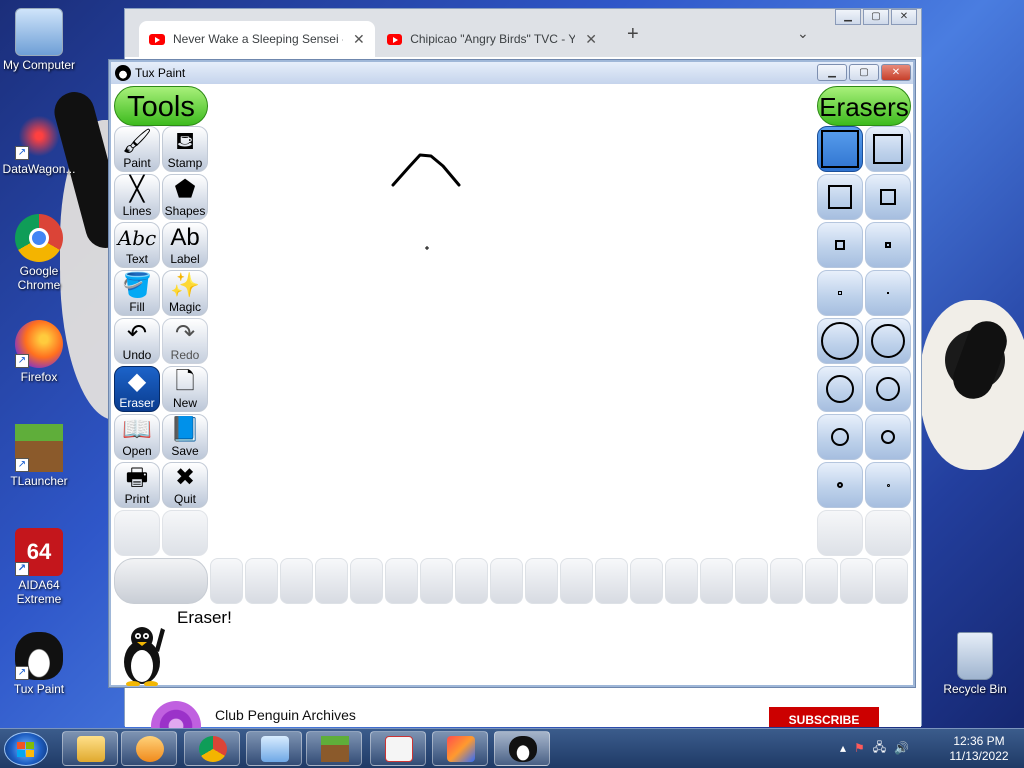 This screenshot has width=1024, height=768. Describe the element at coordinates (39, 592) in the screenshot. I see `desktop-icon-label: AIDA64 Extreme` at that location.